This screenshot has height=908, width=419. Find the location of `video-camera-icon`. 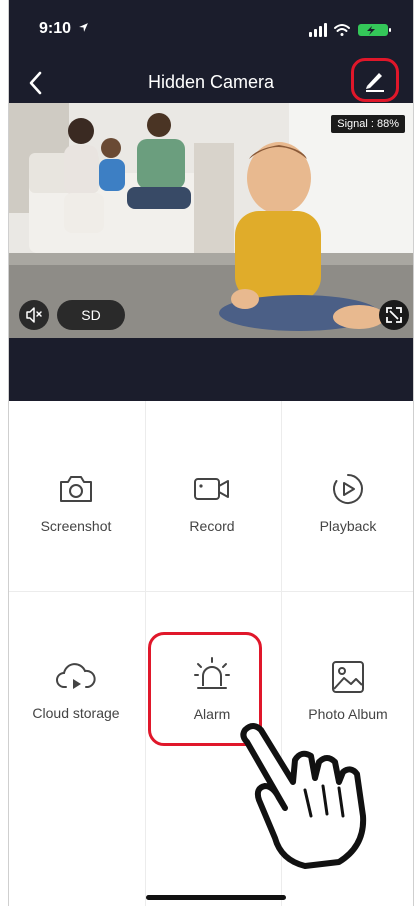

video-camera-icon is located at coordinates (211, 489).